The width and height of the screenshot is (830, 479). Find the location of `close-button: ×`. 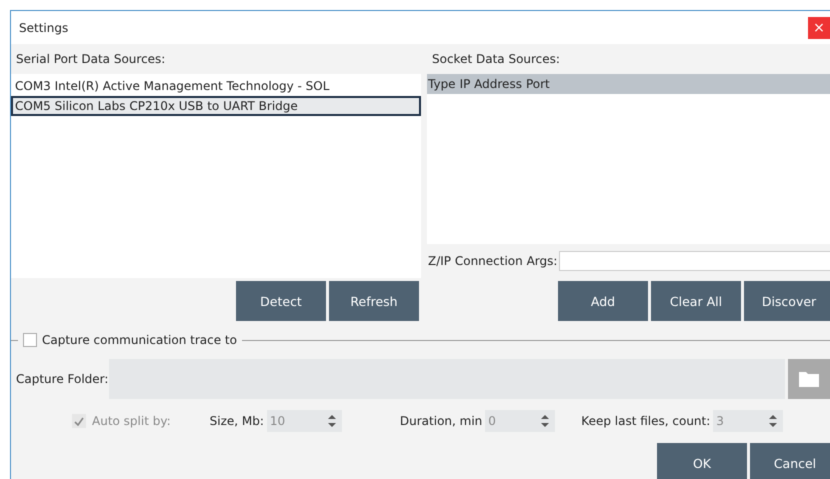

close-button: × is located at coordinates (819, 27).